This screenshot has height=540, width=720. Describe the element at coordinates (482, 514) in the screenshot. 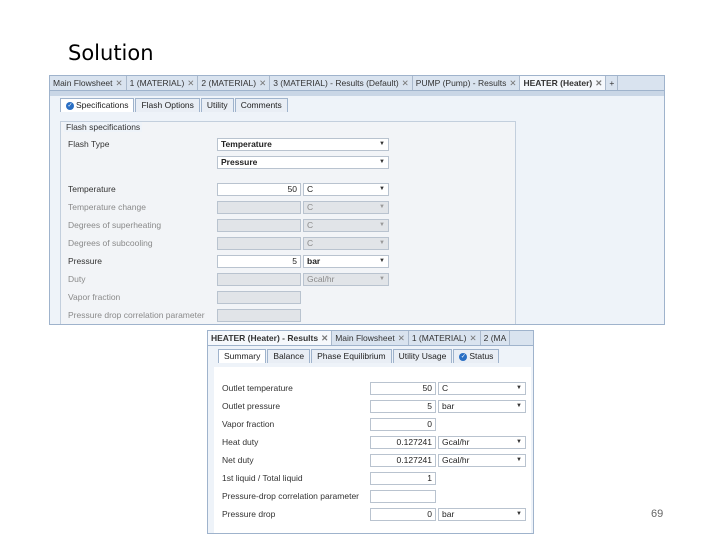

I see `pressure-drop-unit-select: bar ▼` at that location.